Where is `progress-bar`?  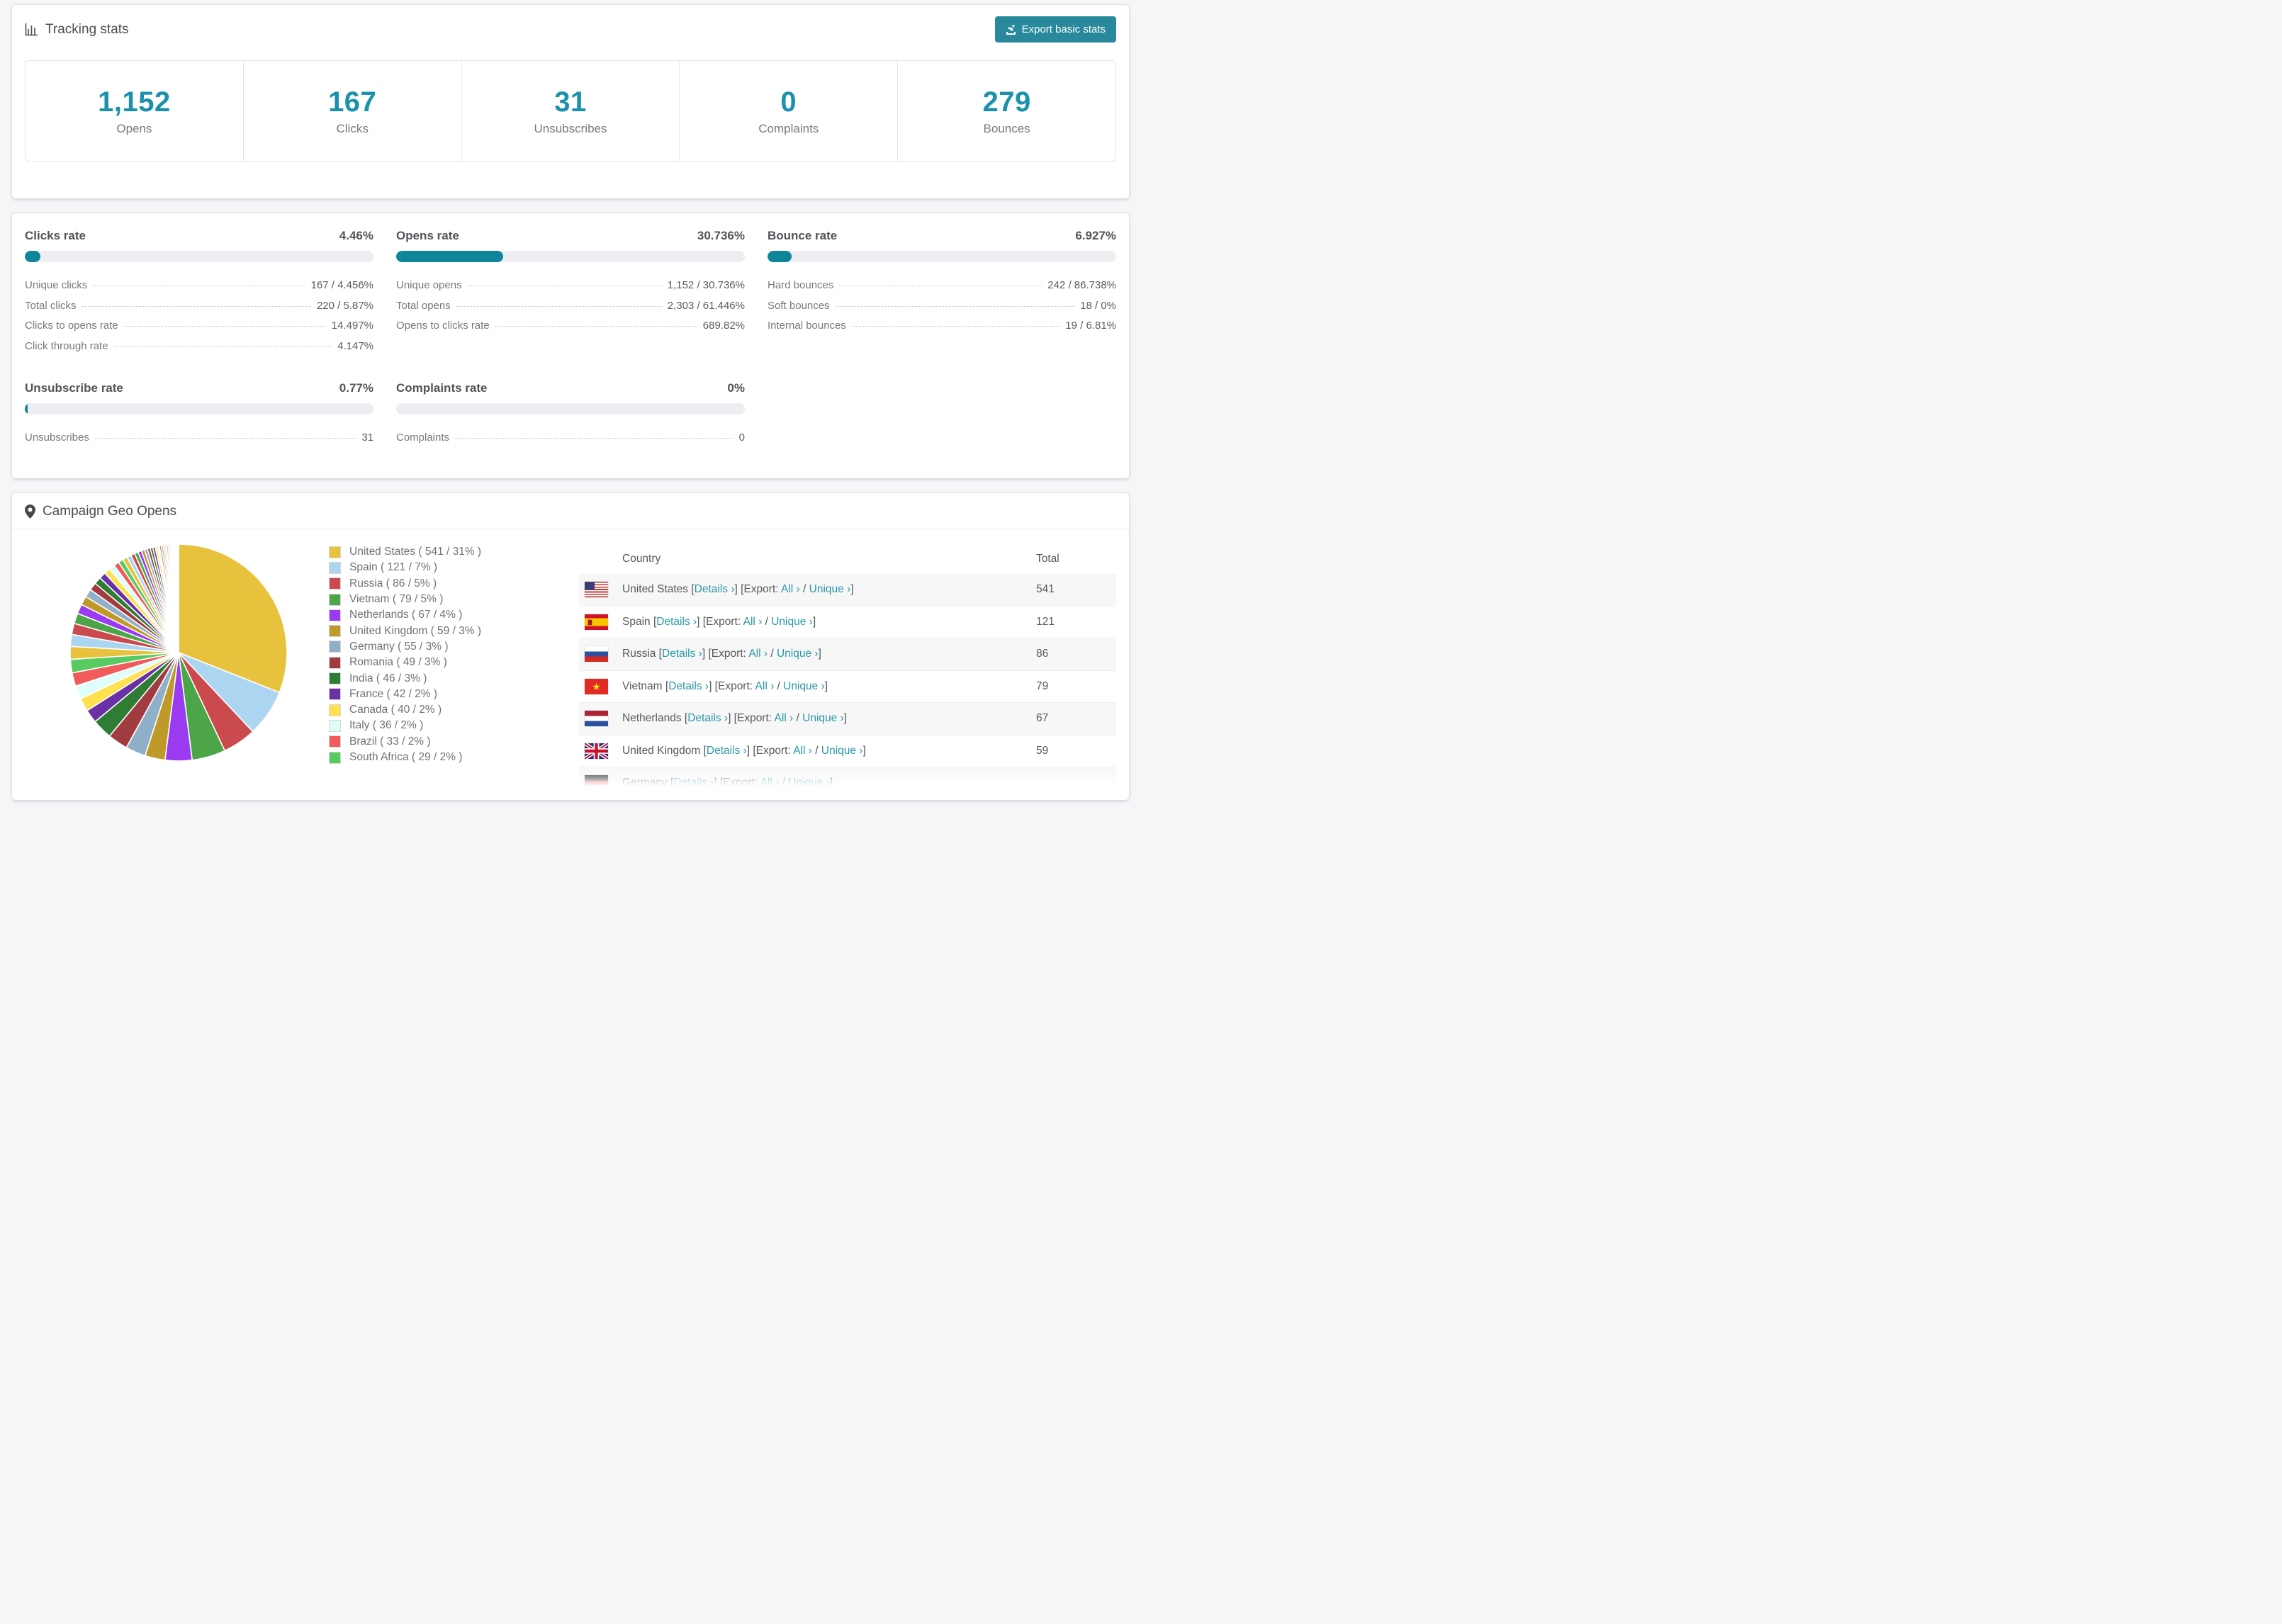
progress-bar is located at coordinates (942, 256).